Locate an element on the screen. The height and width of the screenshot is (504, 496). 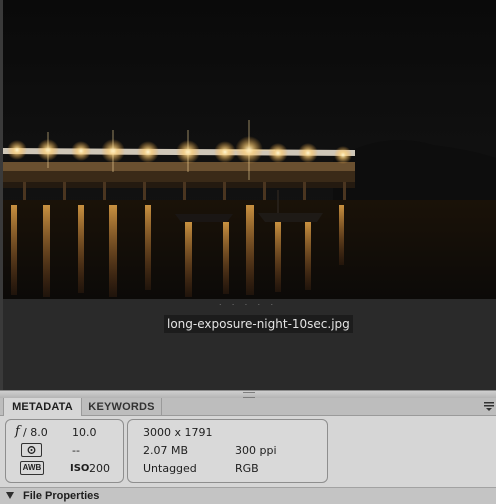
aperture-symbol: f is located at coordinates (17, 431).